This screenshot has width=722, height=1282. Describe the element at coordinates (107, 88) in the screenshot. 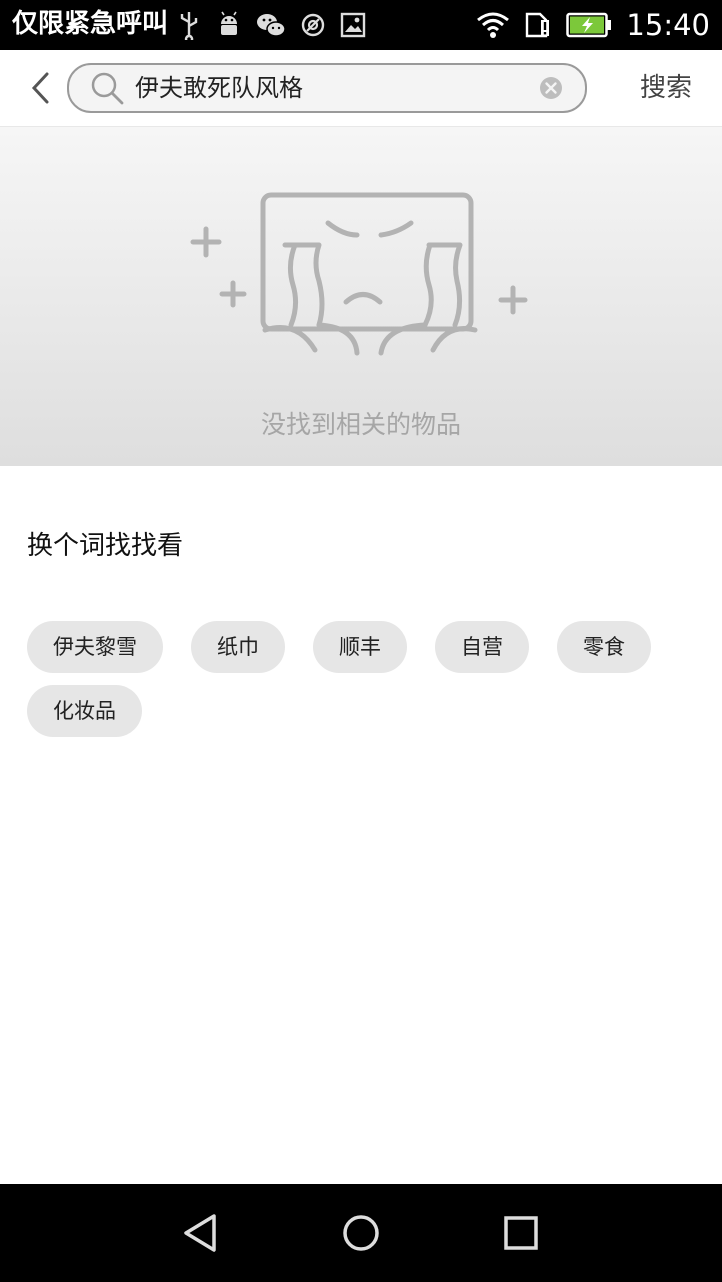

I see `search-icon` at that location.